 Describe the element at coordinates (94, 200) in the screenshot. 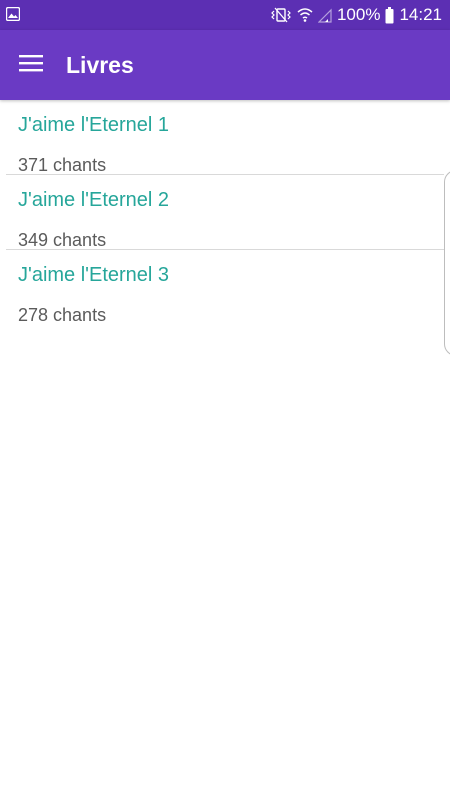

I see `book-title: J'aime l'Eternel 2` at that location.